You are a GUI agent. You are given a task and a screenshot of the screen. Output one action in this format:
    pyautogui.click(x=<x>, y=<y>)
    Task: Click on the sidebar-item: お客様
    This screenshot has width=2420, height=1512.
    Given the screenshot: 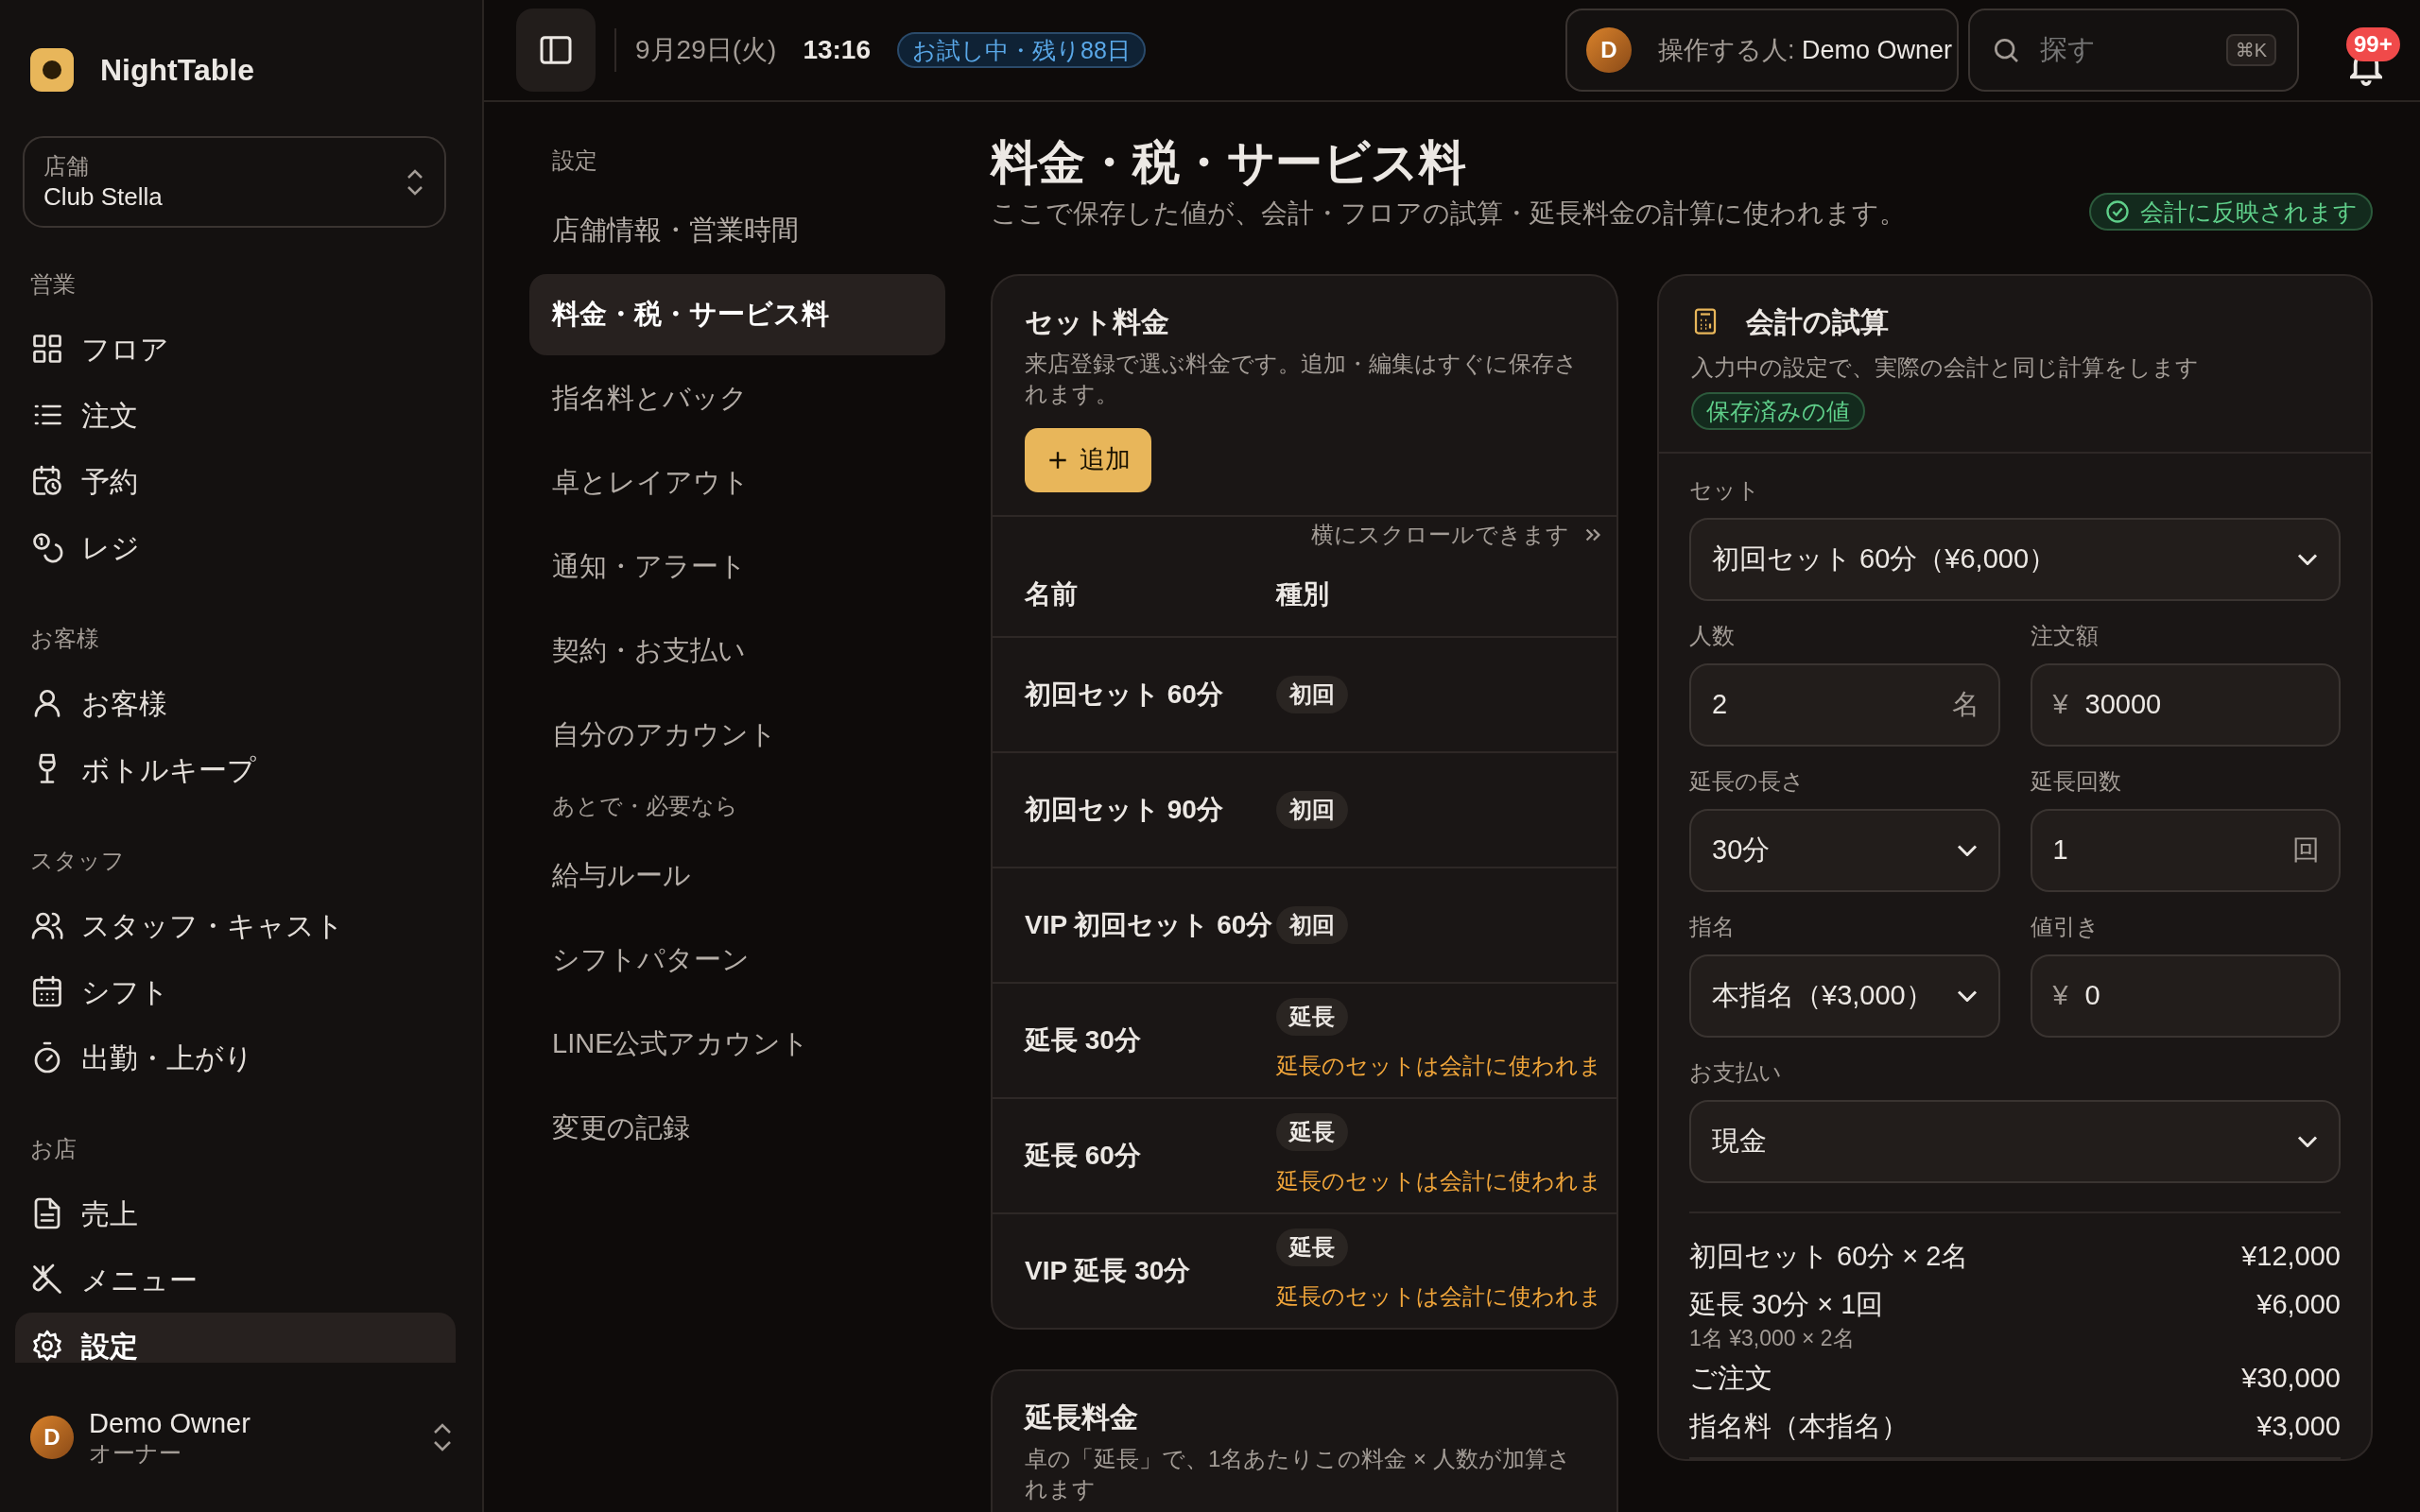 What is the action you would take?
    pyautogui.click(x=235, y=703)
    